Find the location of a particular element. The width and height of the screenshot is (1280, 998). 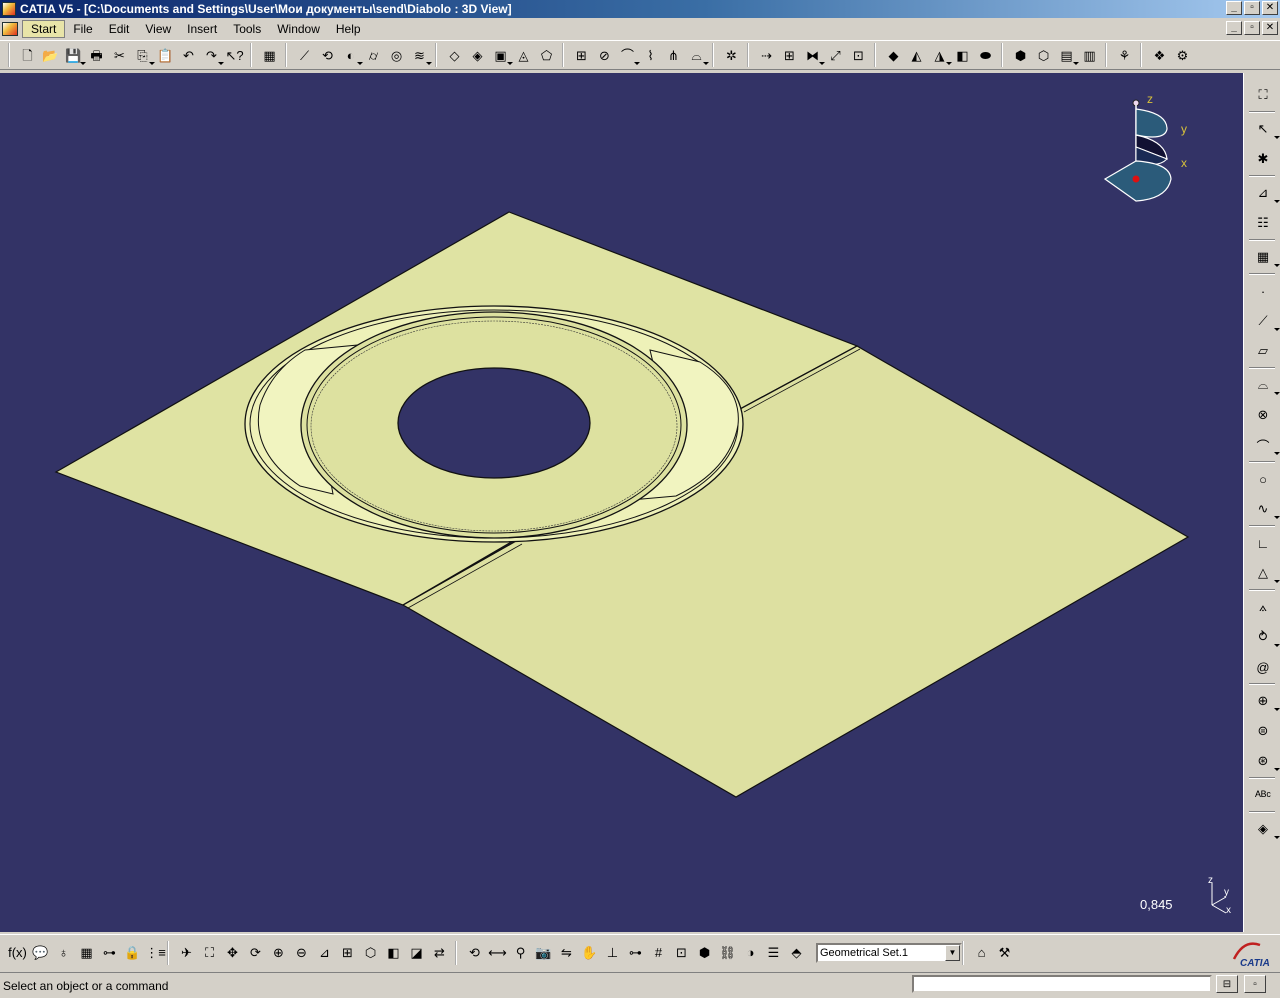

copy-list-icon: ☷ is located at coordinates (1263, 223).